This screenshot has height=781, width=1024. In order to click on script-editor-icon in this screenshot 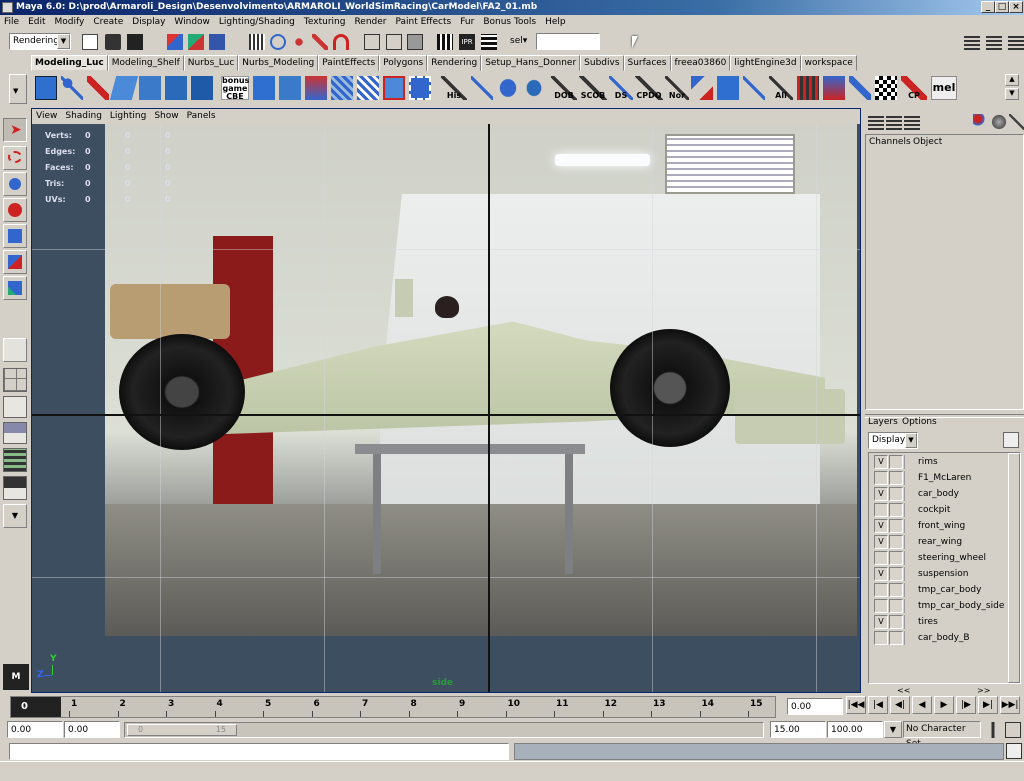, I will do `click(1014, 751)`.